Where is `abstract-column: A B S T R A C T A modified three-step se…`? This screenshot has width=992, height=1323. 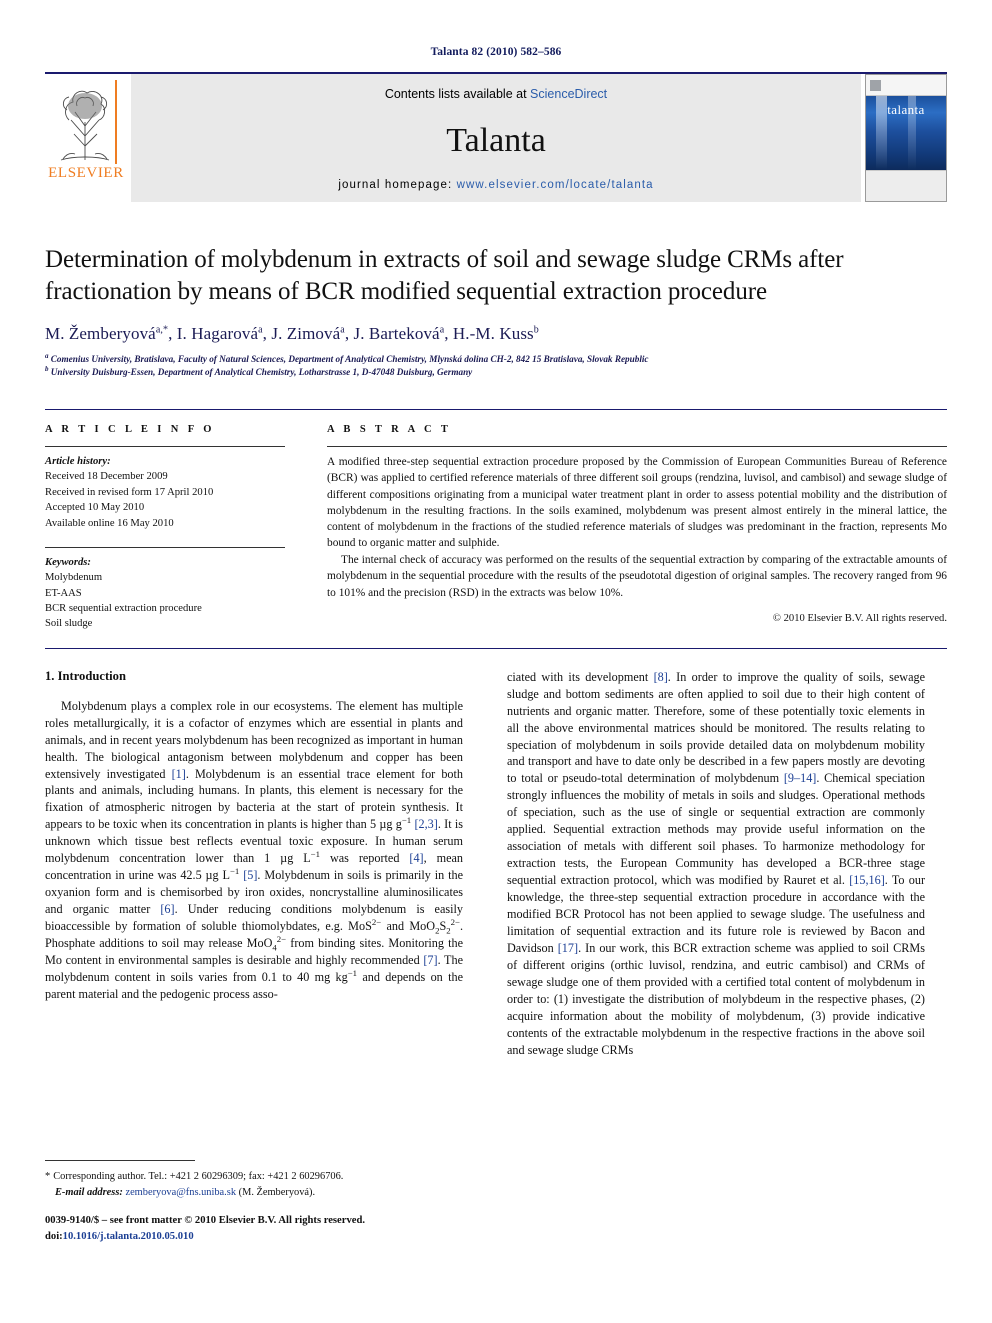
abstract-column: A B S T R A C T A modified three-step se… is located at coordinates (627, 528).